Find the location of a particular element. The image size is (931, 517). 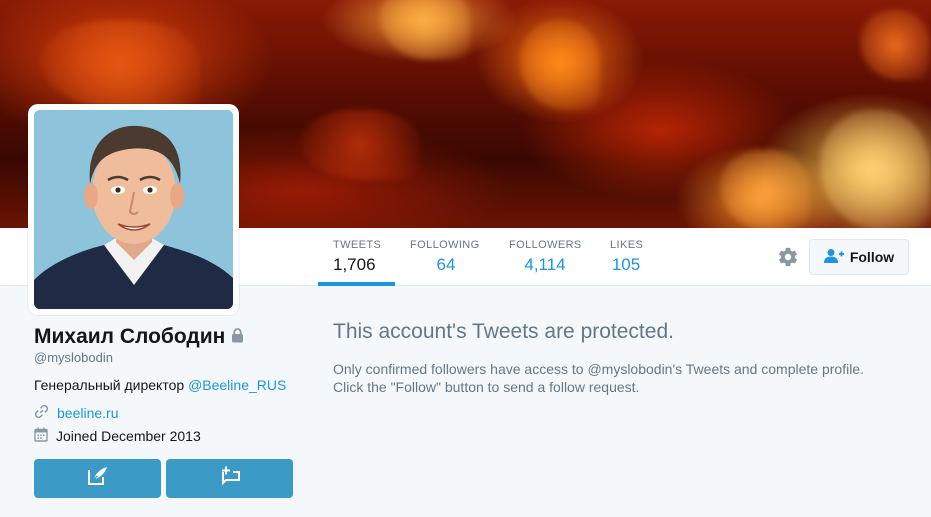

profile-handle: @myslobodin is located at coordinates (73, 357).